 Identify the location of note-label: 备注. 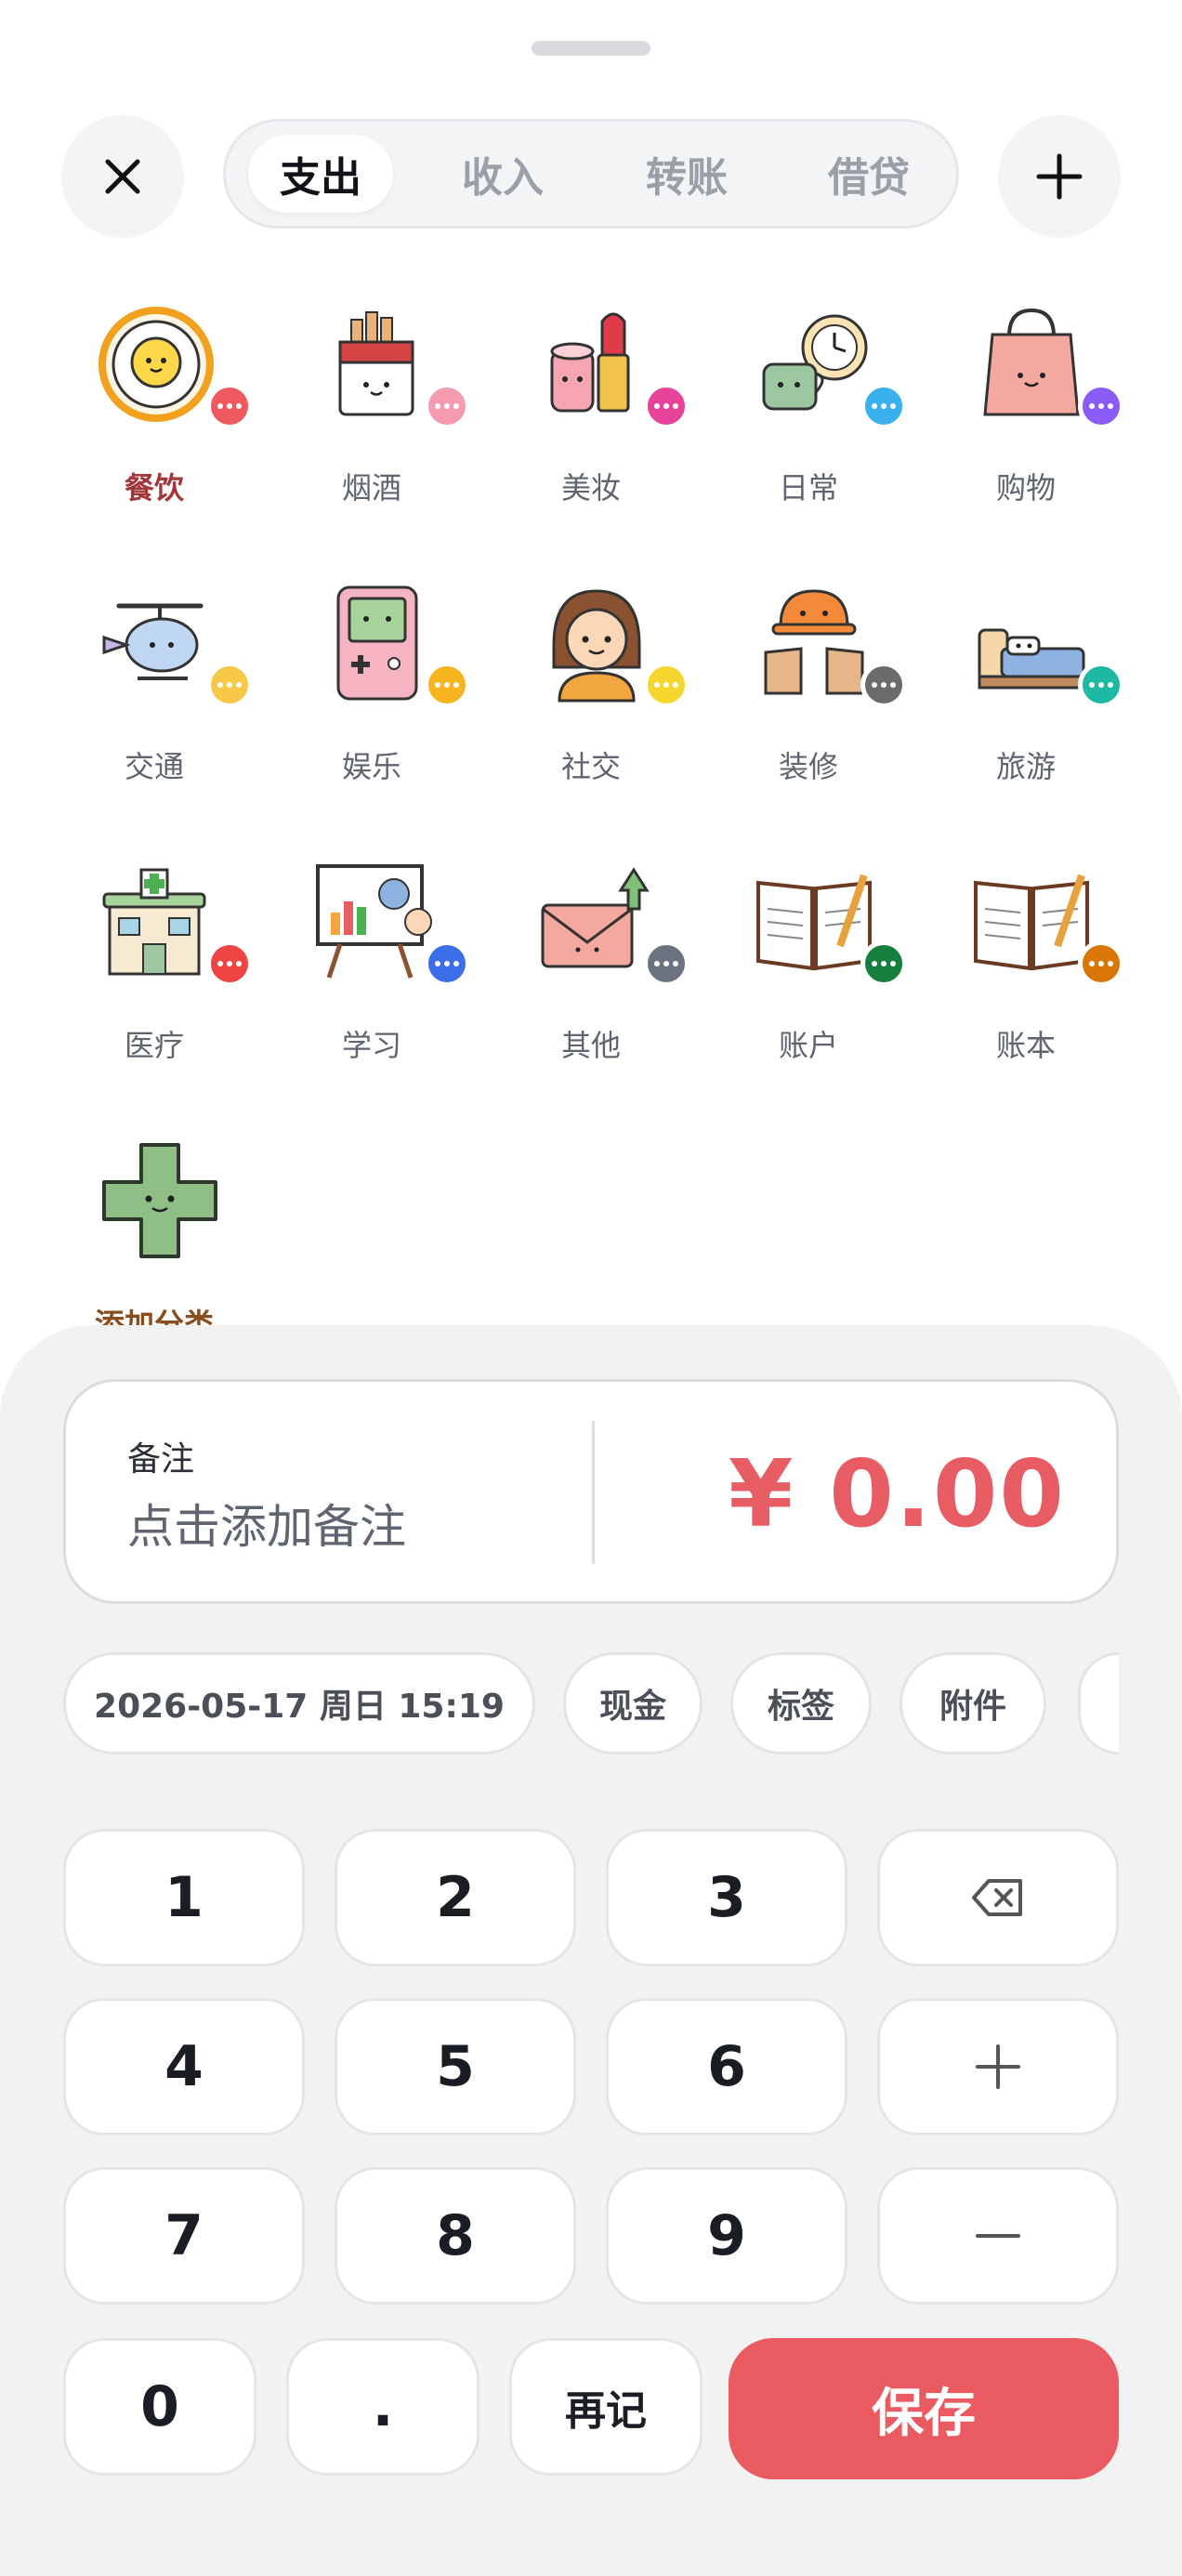
(161, 1459).